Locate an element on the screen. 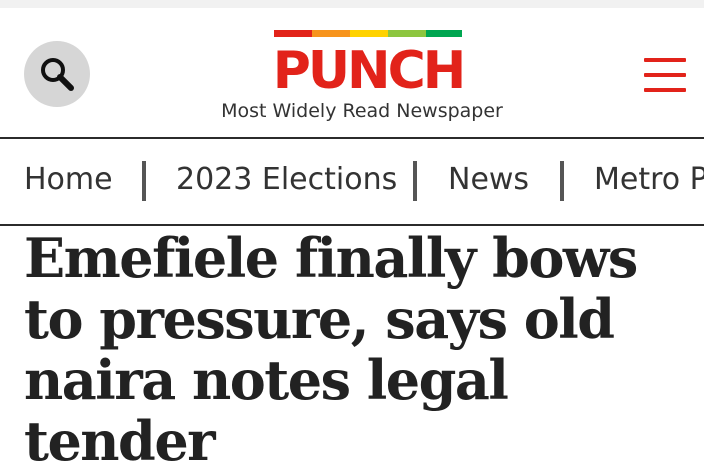 Image resolution: width=704 pixels, height=473 pixels. nav-item-home: Home is located at coordinates (68, 179).